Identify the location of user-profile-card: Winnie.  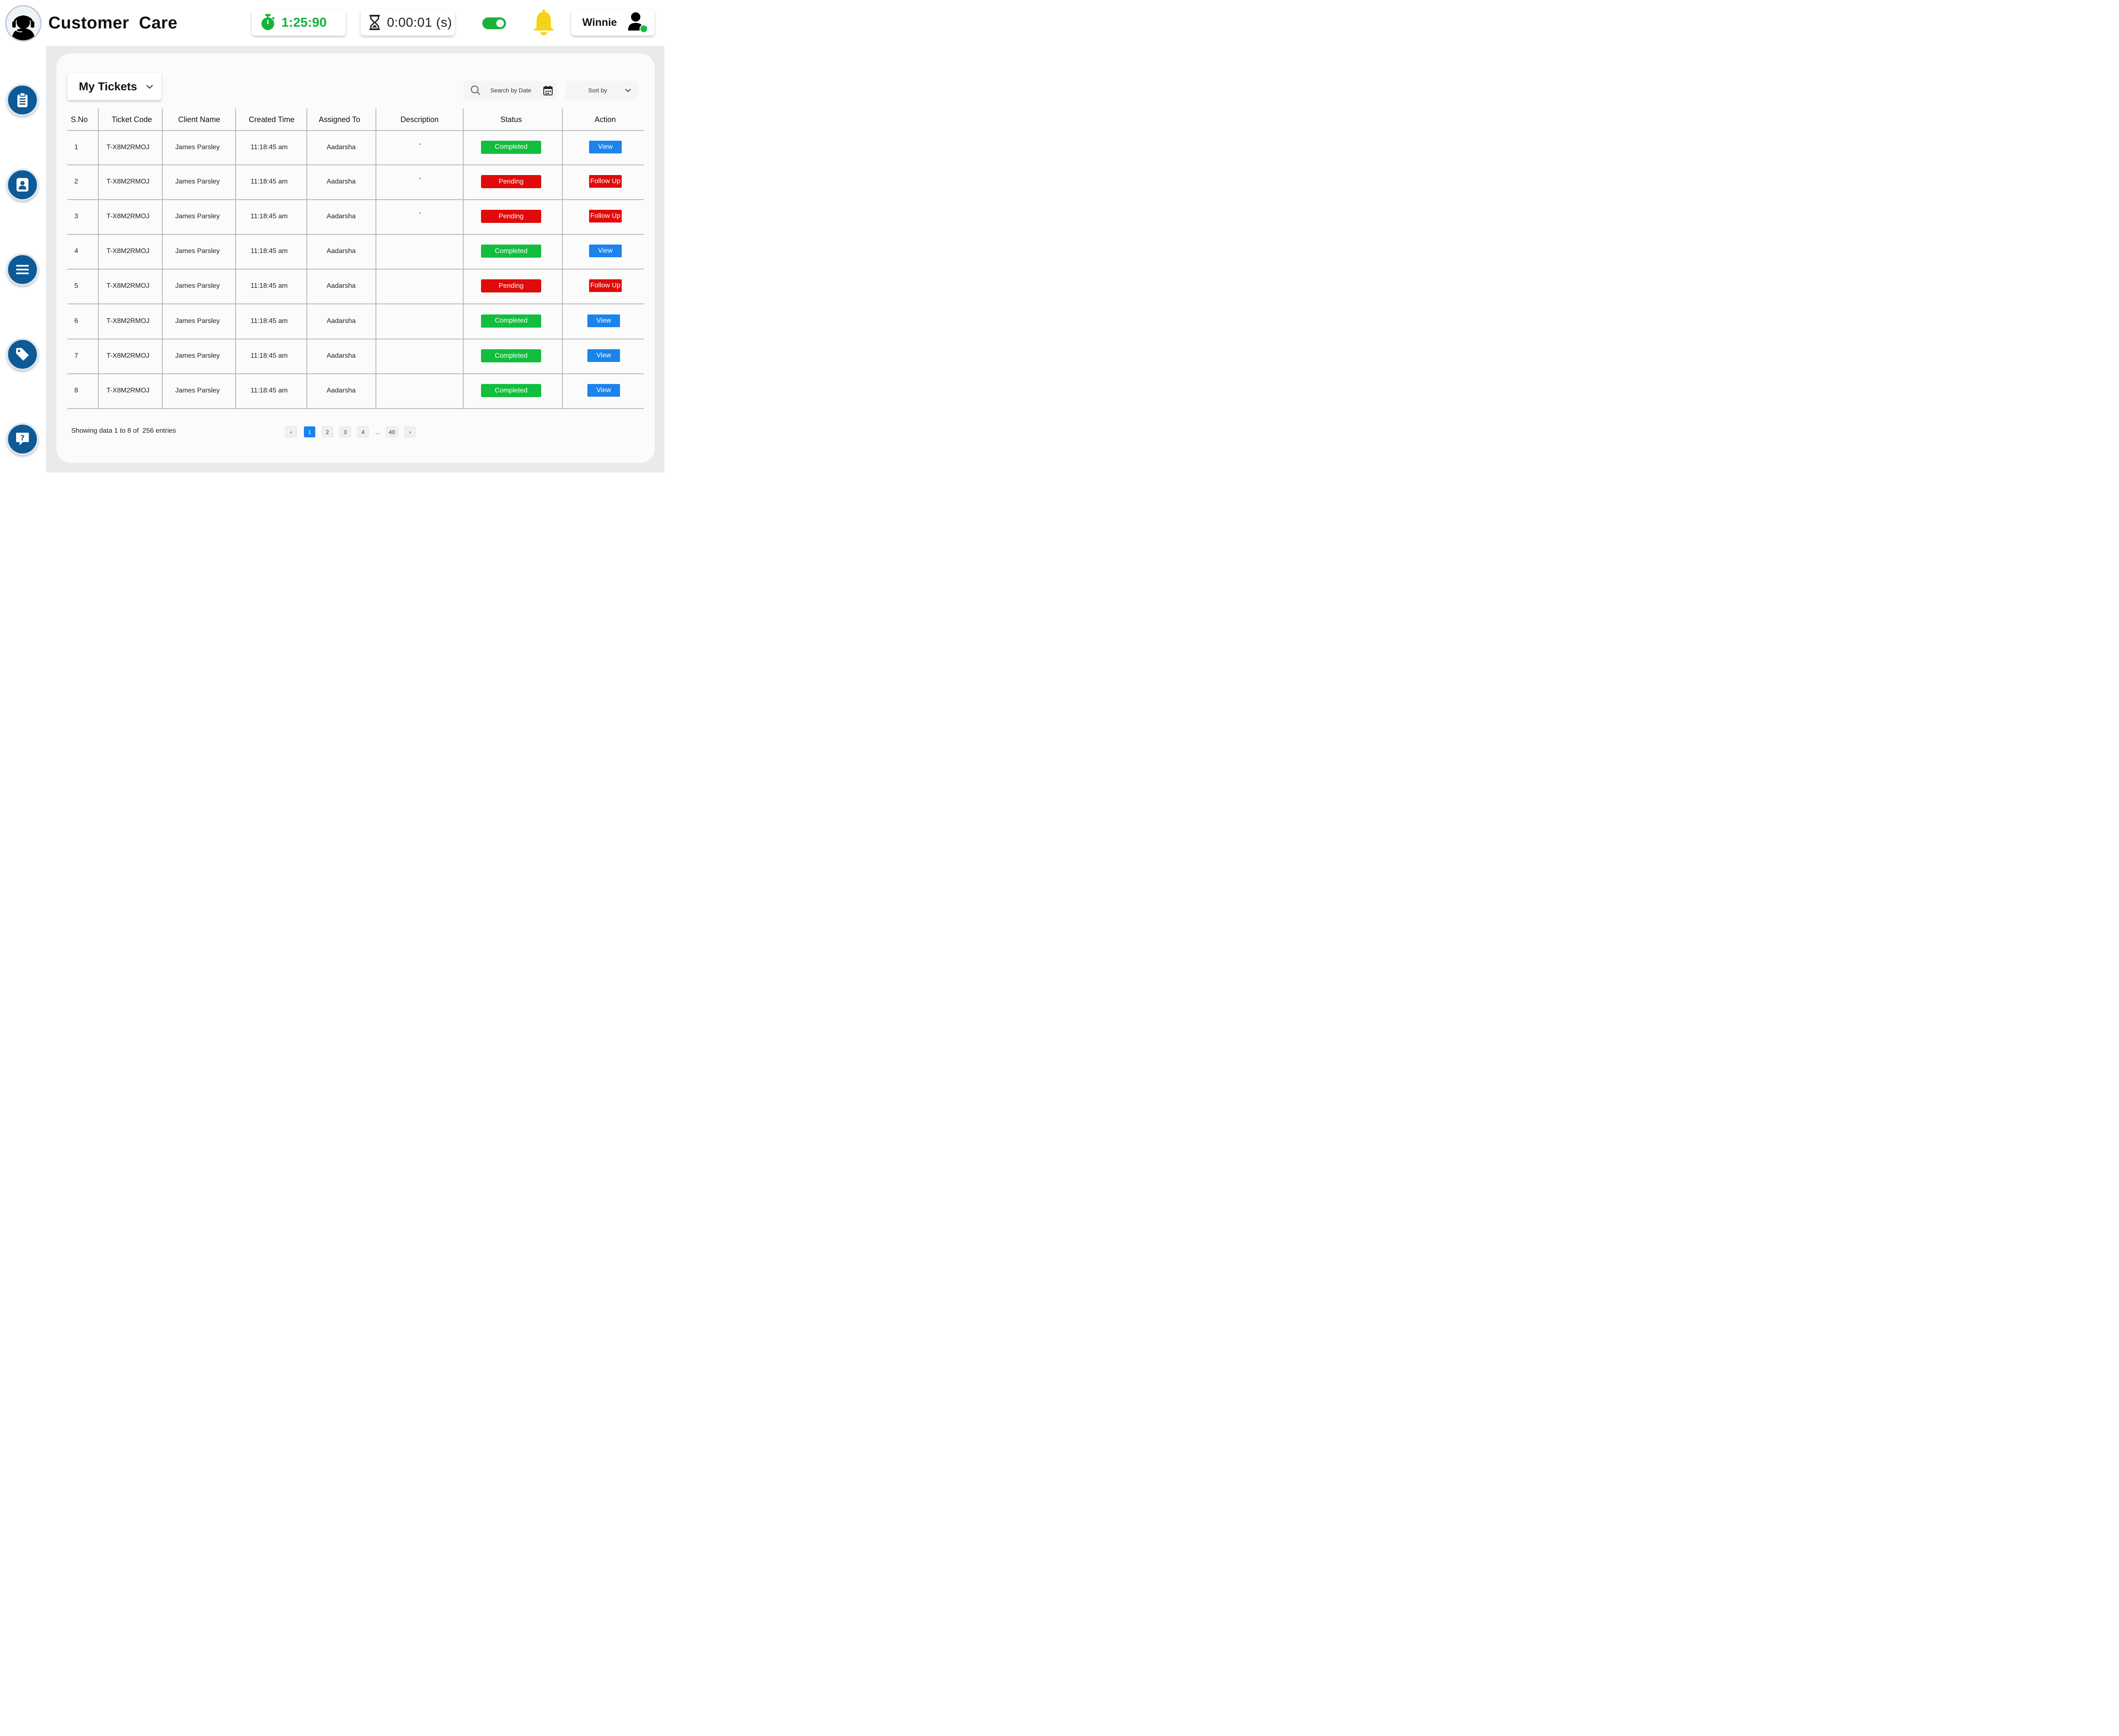
(613, 22).